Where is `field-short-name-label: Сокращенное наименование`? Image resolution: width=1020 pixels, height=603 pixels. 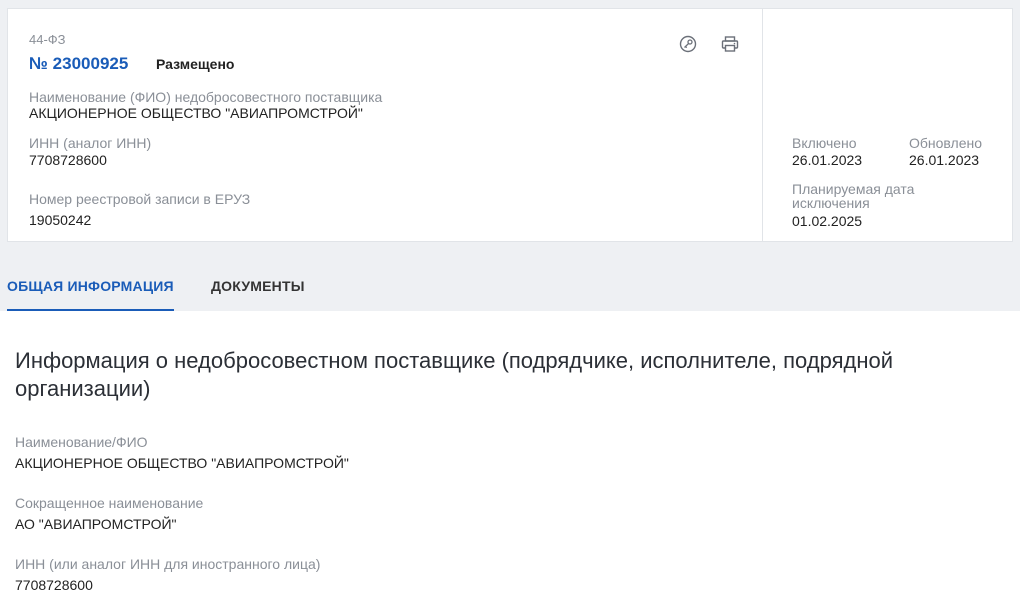 field-short-name-label: Сокращенное наименование is located at coordinates (109, 503).